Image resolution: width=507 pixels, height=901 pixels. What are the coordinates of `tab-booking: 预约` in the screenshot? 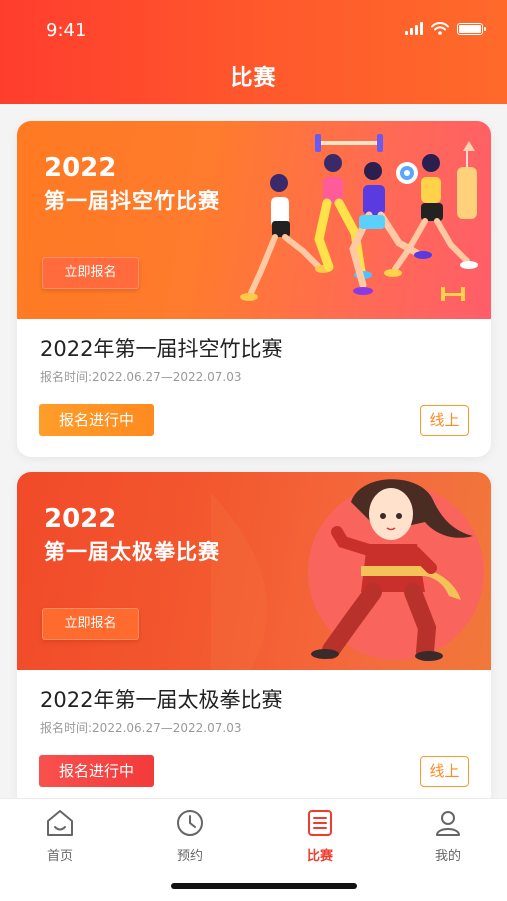 It's located at (190, 835).